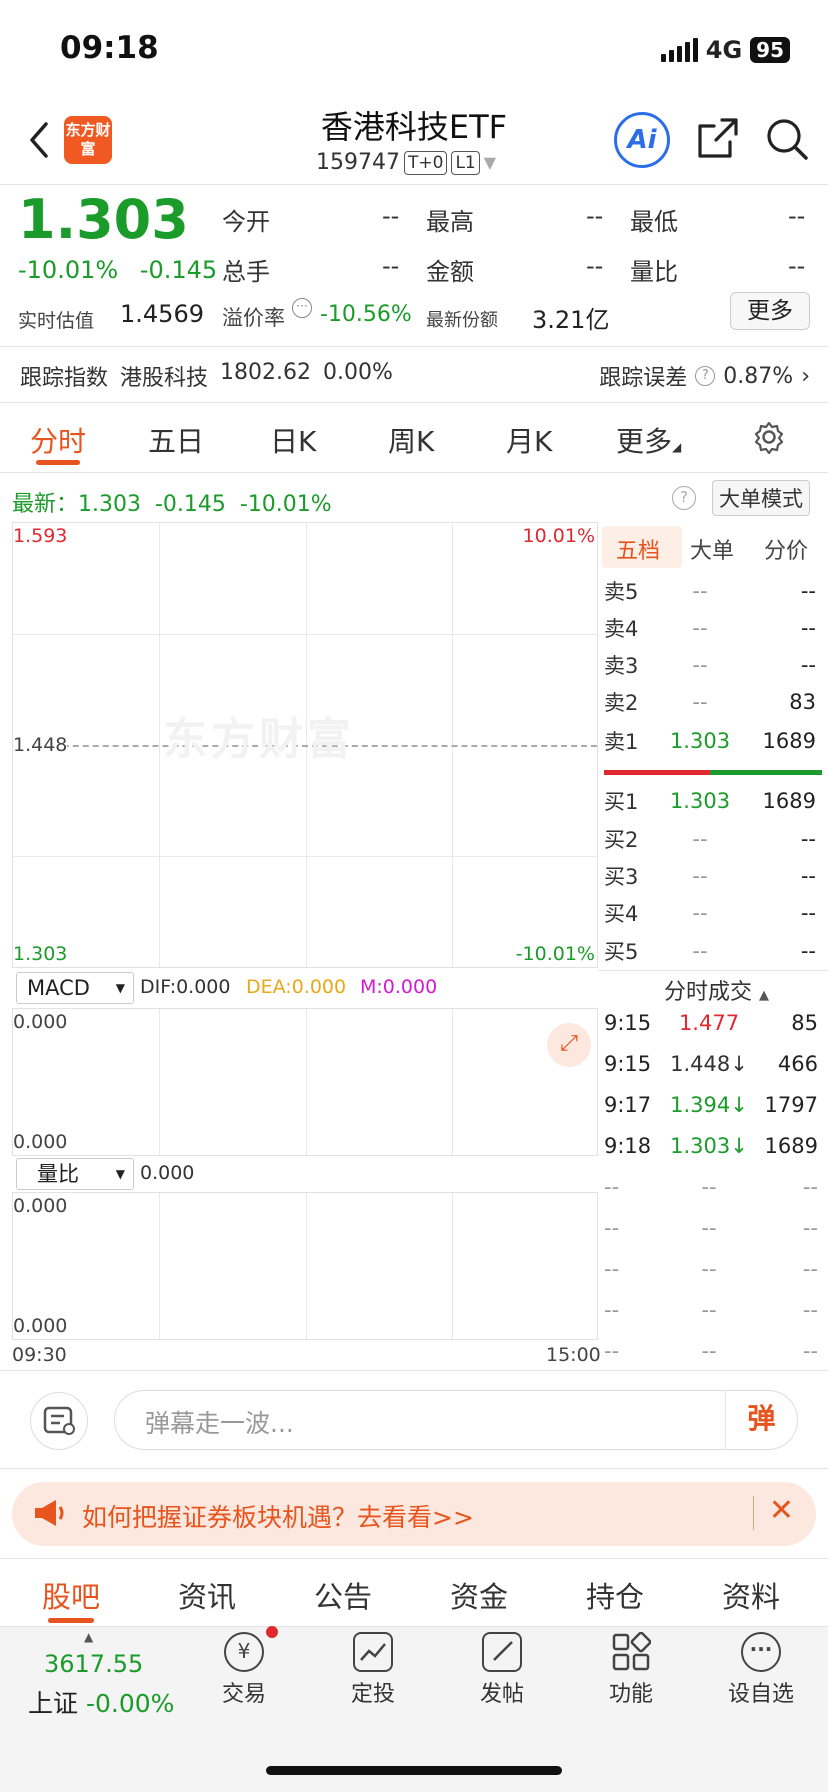 Image resolution: width=828 pixels, height=1792 pixels. What do you see at coordinates (479, 1595) in the screenshot?
I see `tab-funds: 资金` at bounding box center [479, 1595].